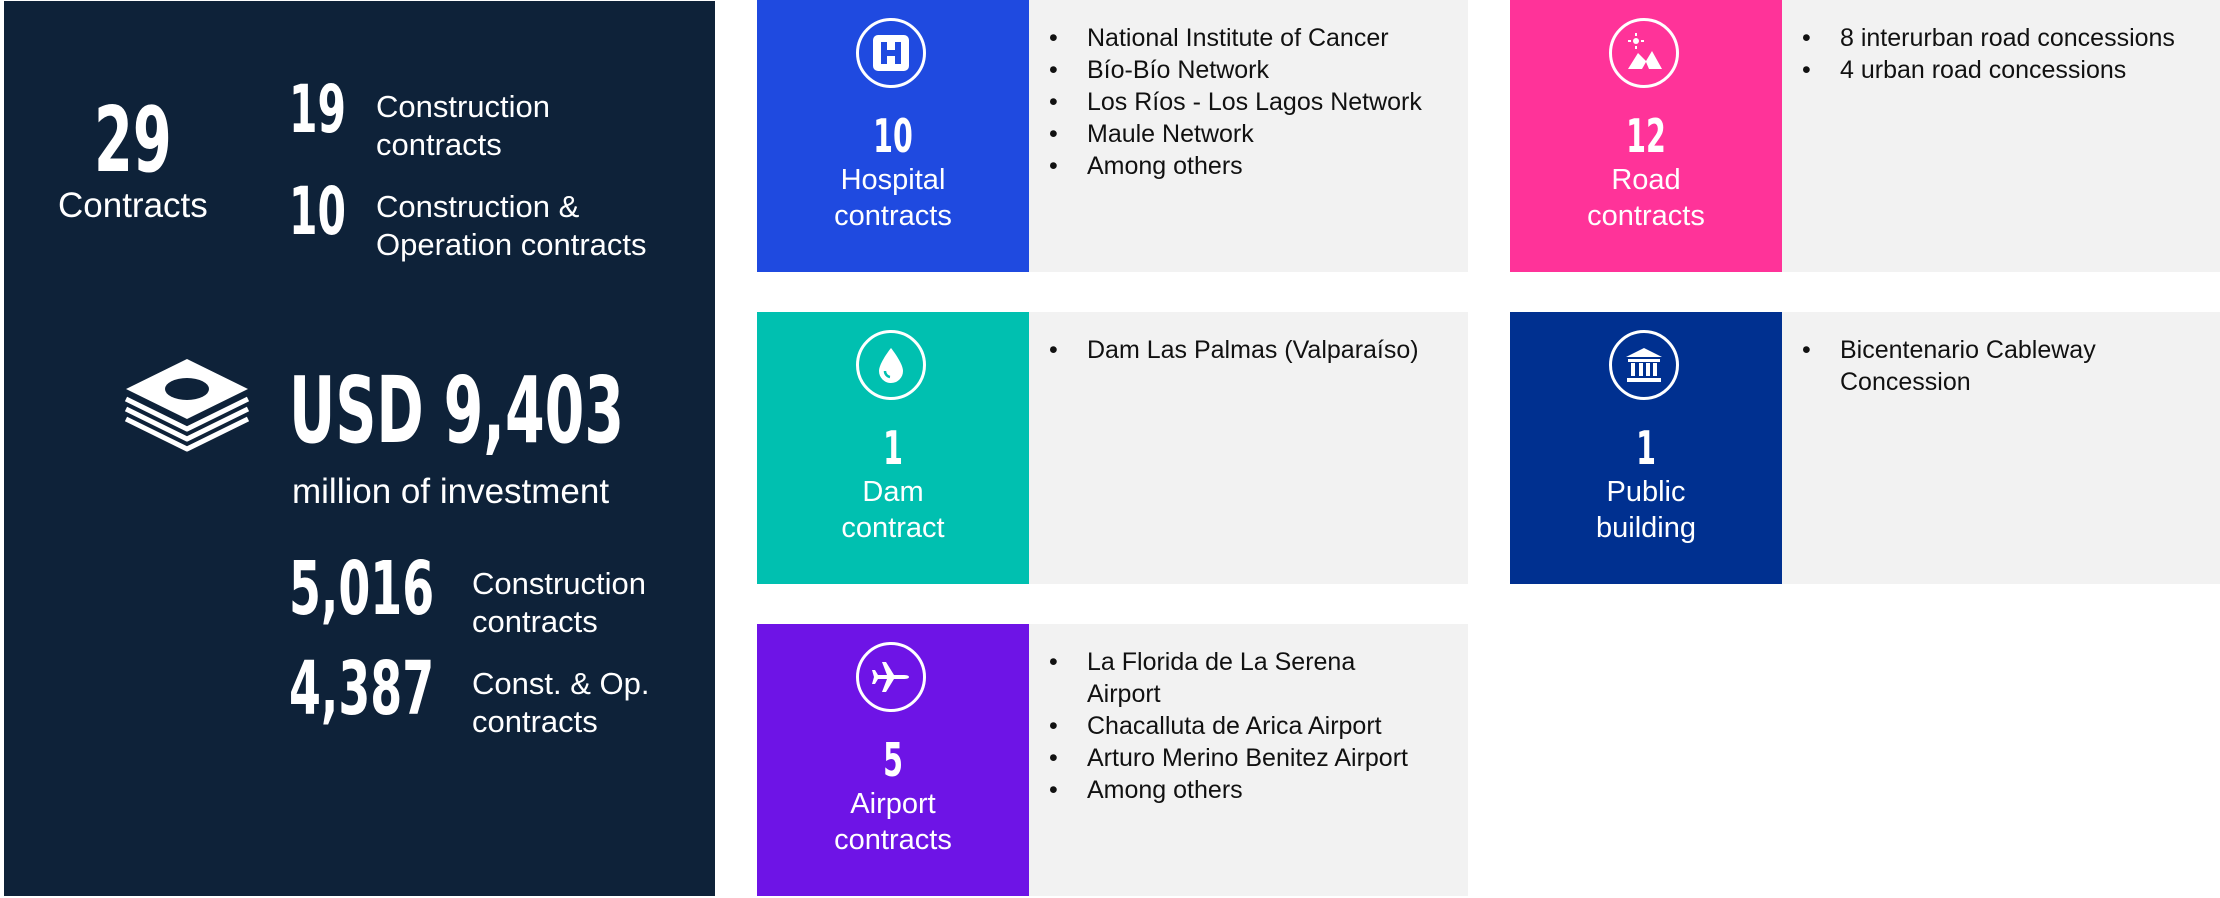  What do you see at coordinates (1644, 365) in the screenshot?
I see `public-building-icon` at bounding box center [1644, 365].